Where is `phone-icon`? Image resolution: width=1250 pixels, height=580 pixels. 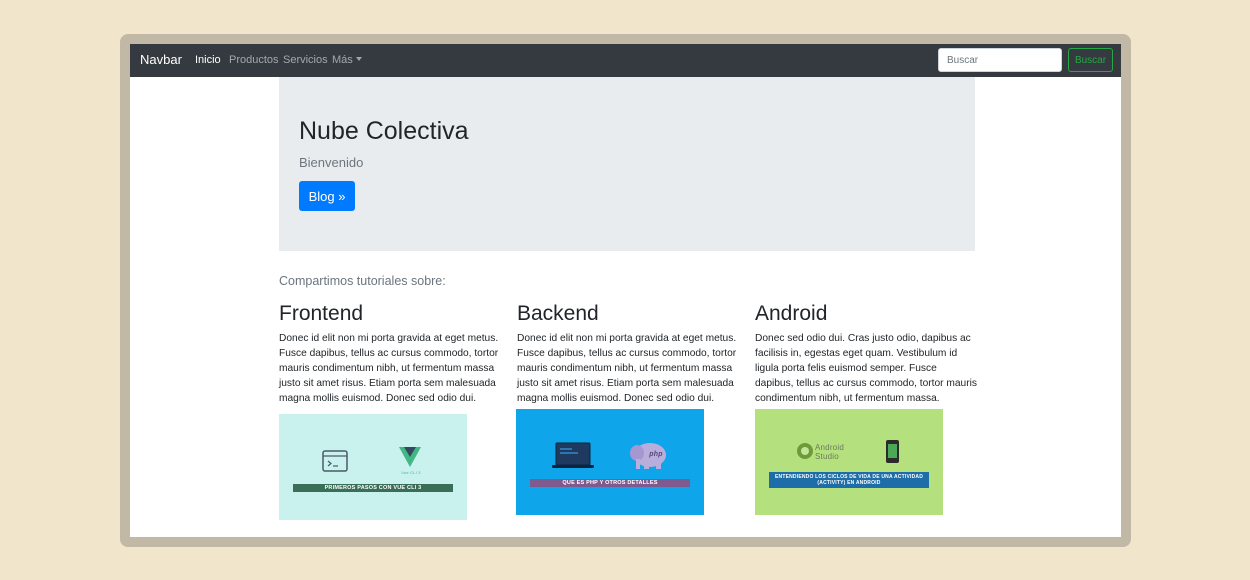
phone-icon is located at coordinates (892, 451).